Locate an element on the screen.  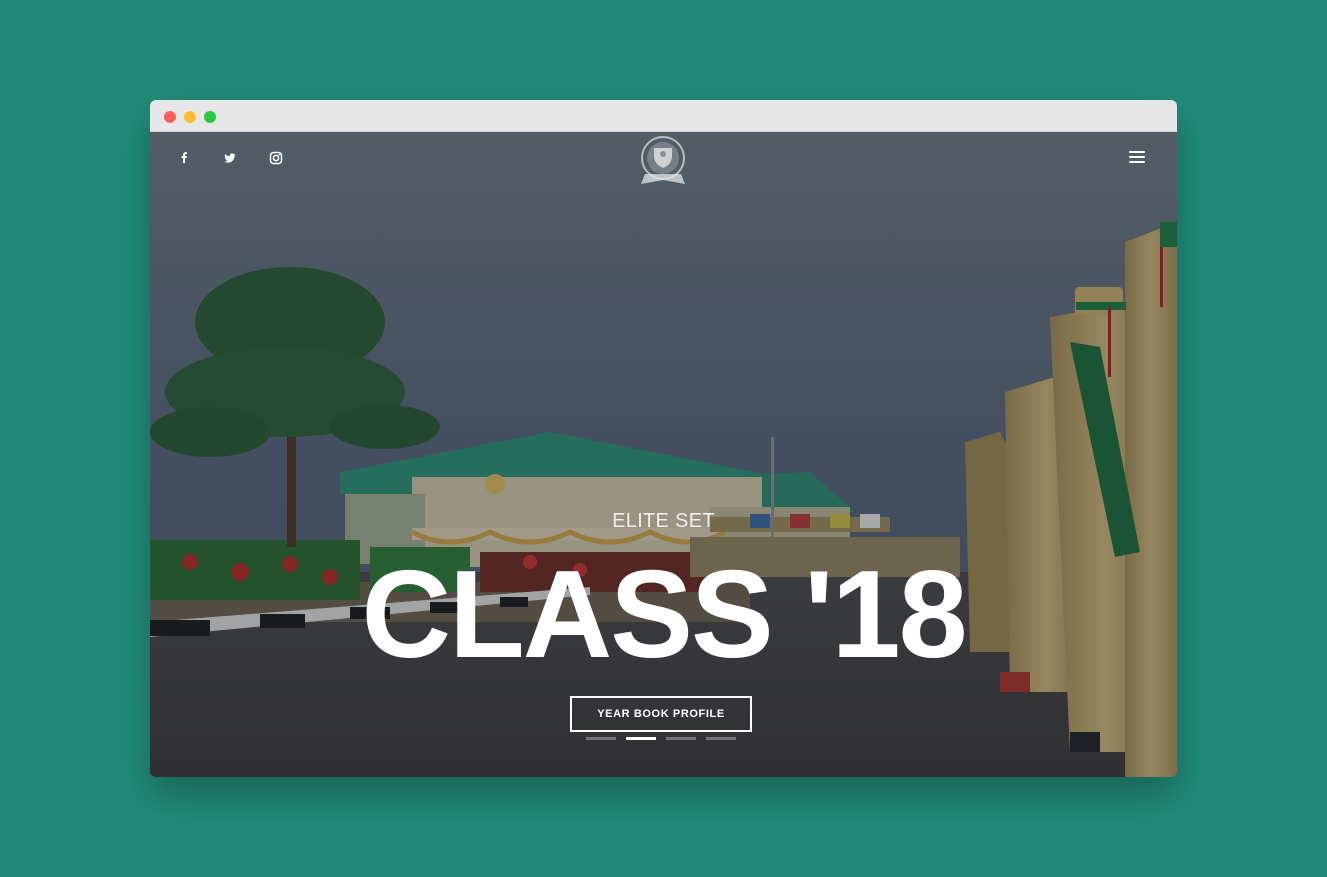
window-titlebar is located at coordinates (663, 116).